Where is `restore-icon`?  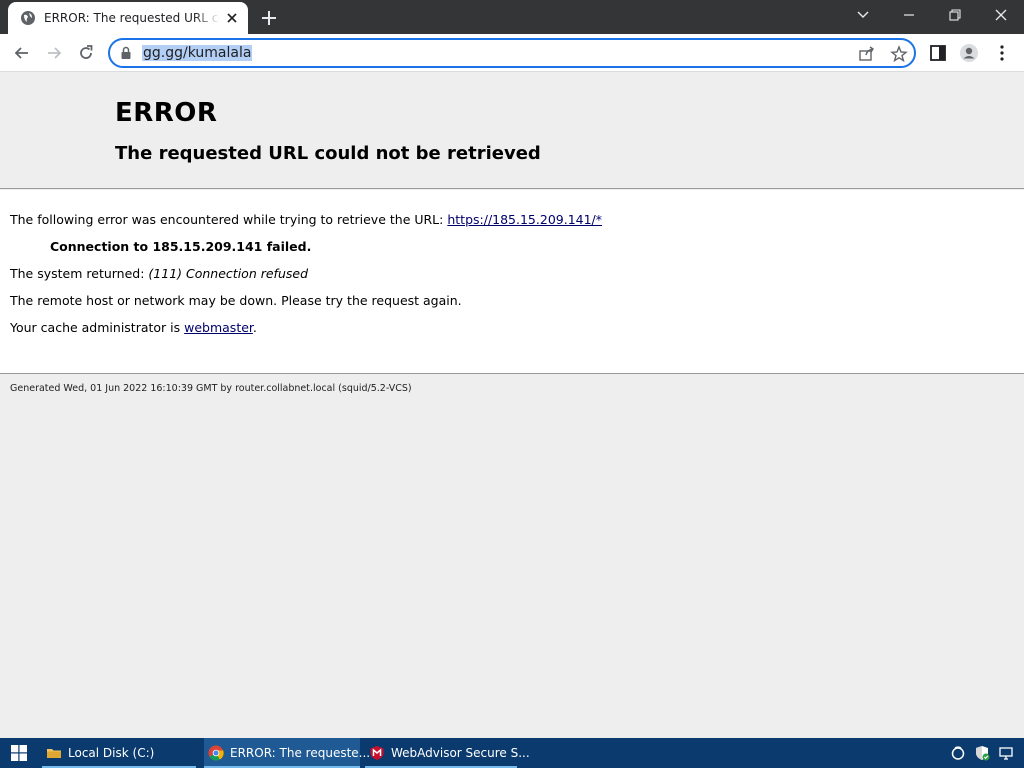
restore-icon is located at coordinates (955, 15).